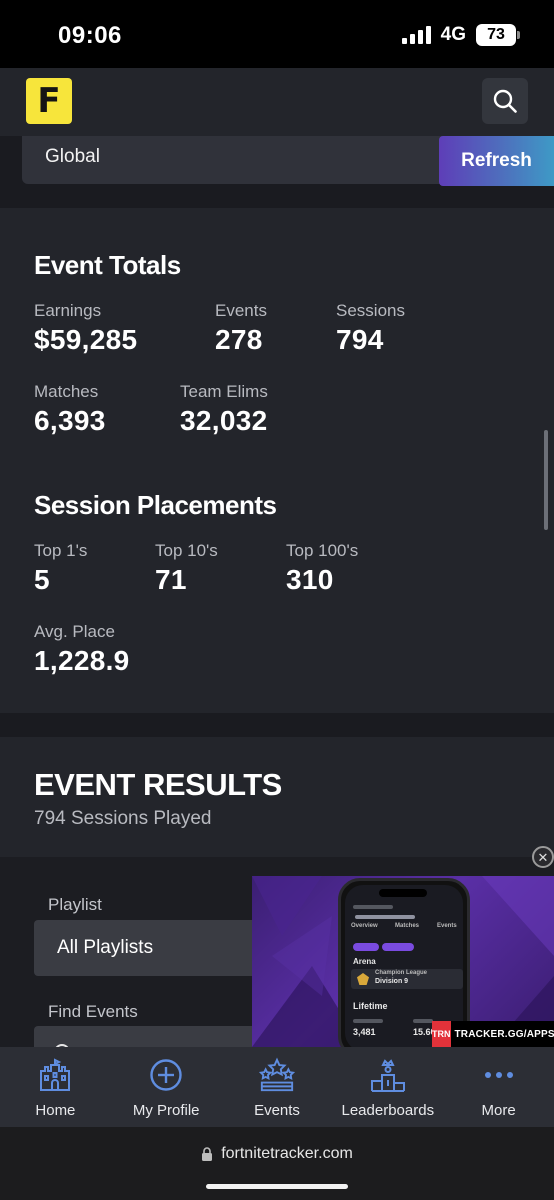  Describe the element at coordinates (224, 391) in the screenshot. I see `team-elims-label: Team Elims` at that location.